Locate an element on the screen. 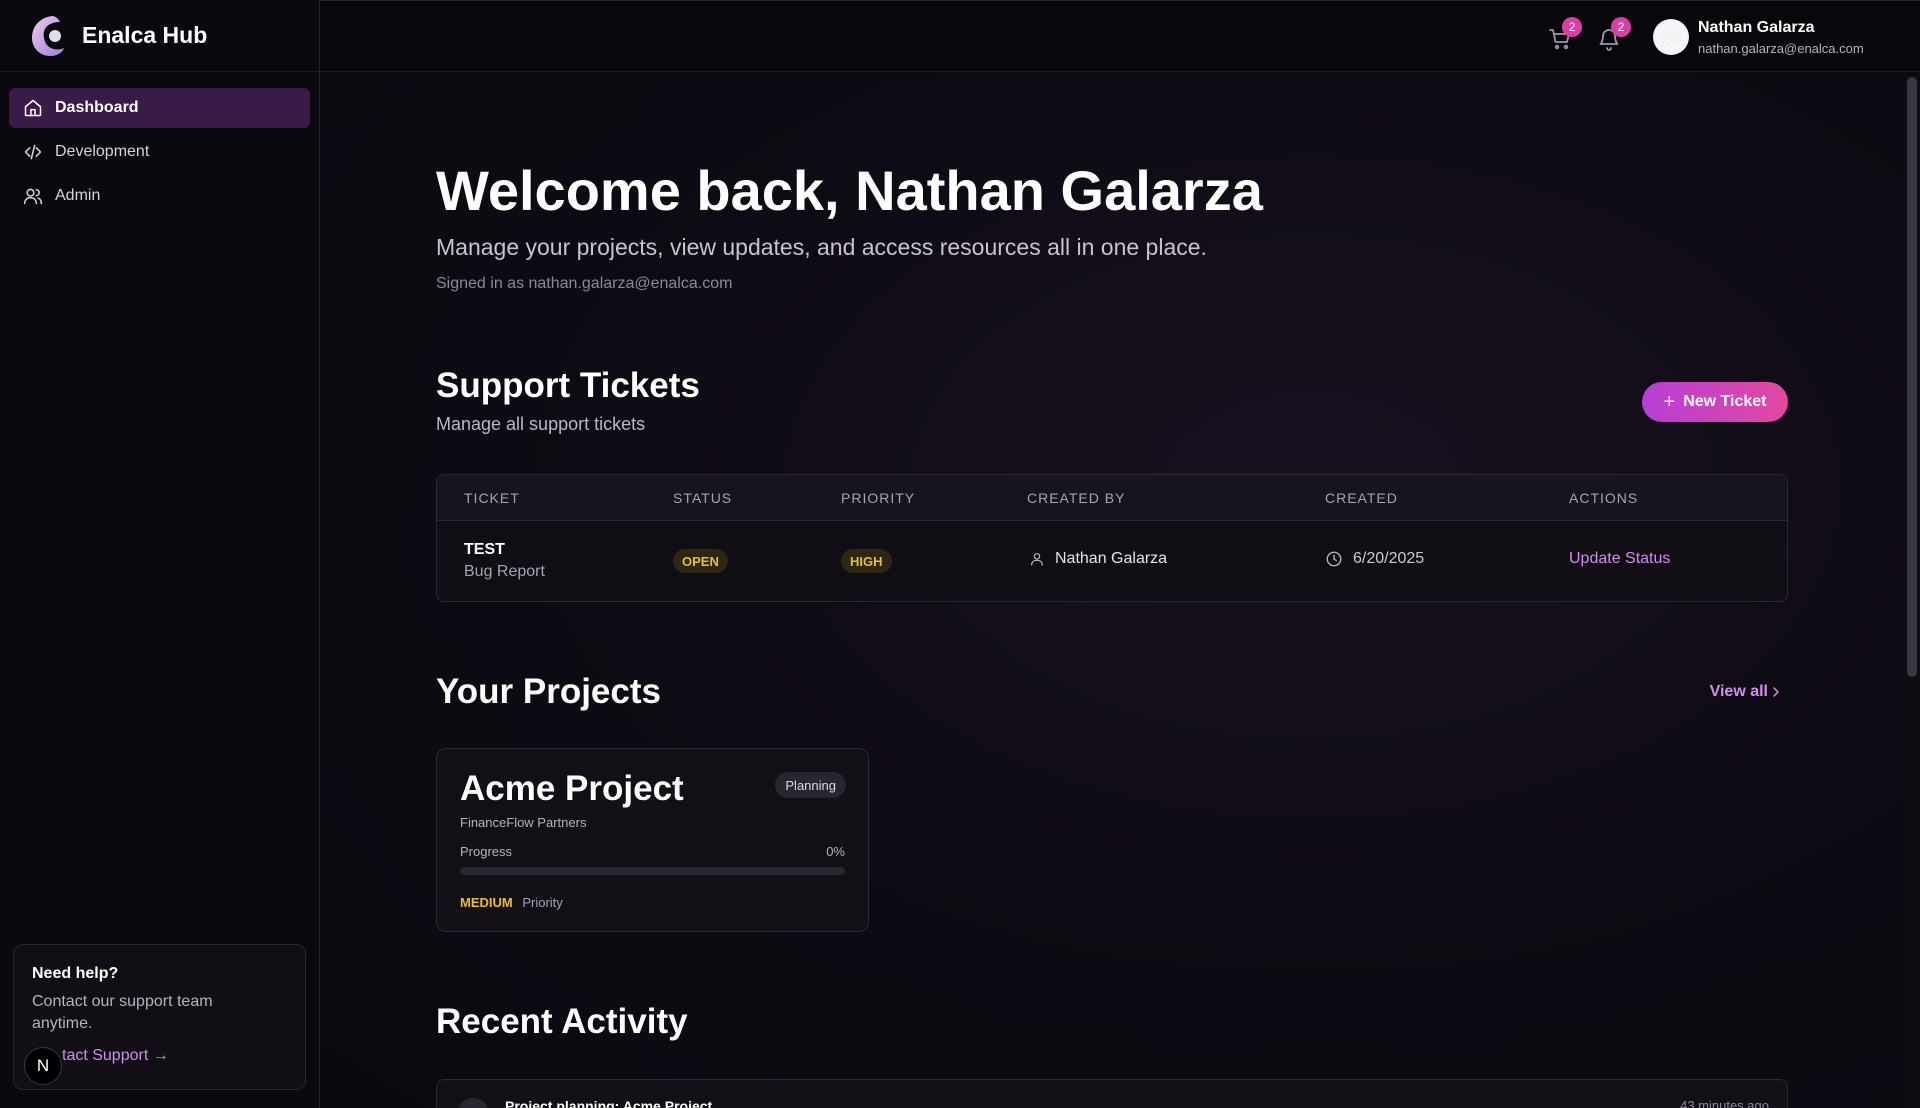  logo-icon is located at coordinates (48, 35).